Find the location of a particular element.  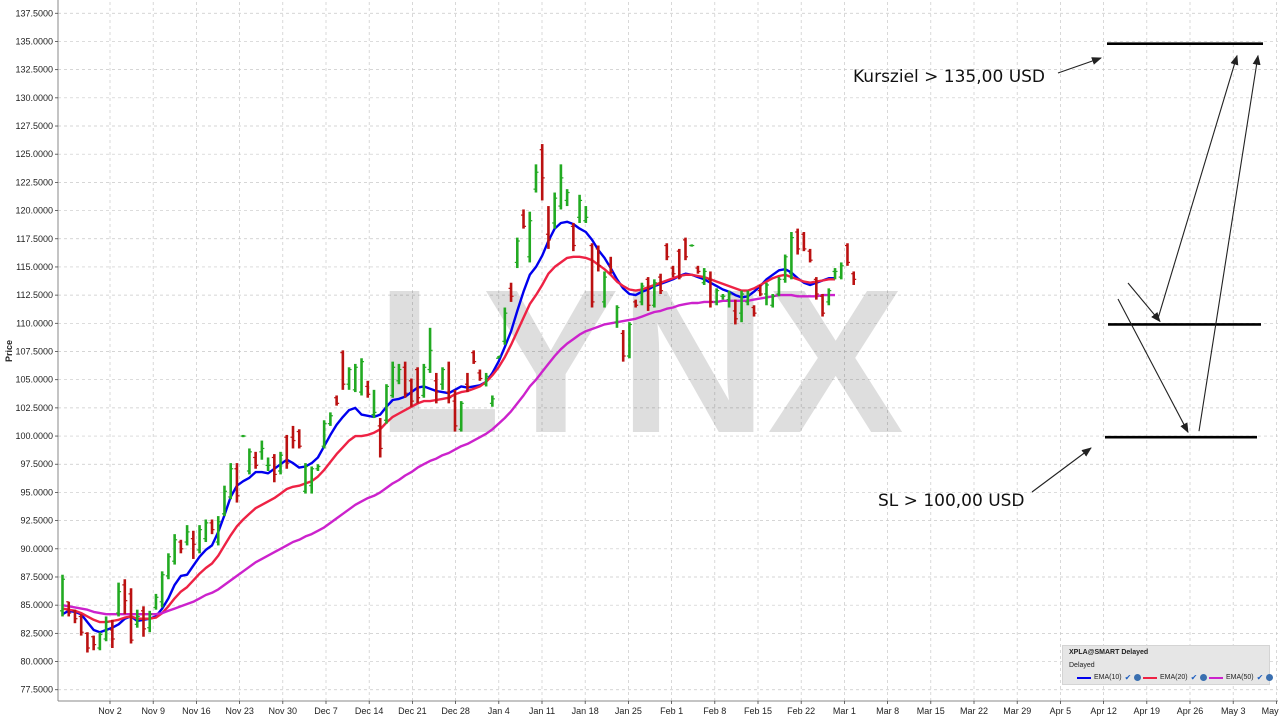

legend-subtitle: Delayed is located at coordinates (1082, 665).